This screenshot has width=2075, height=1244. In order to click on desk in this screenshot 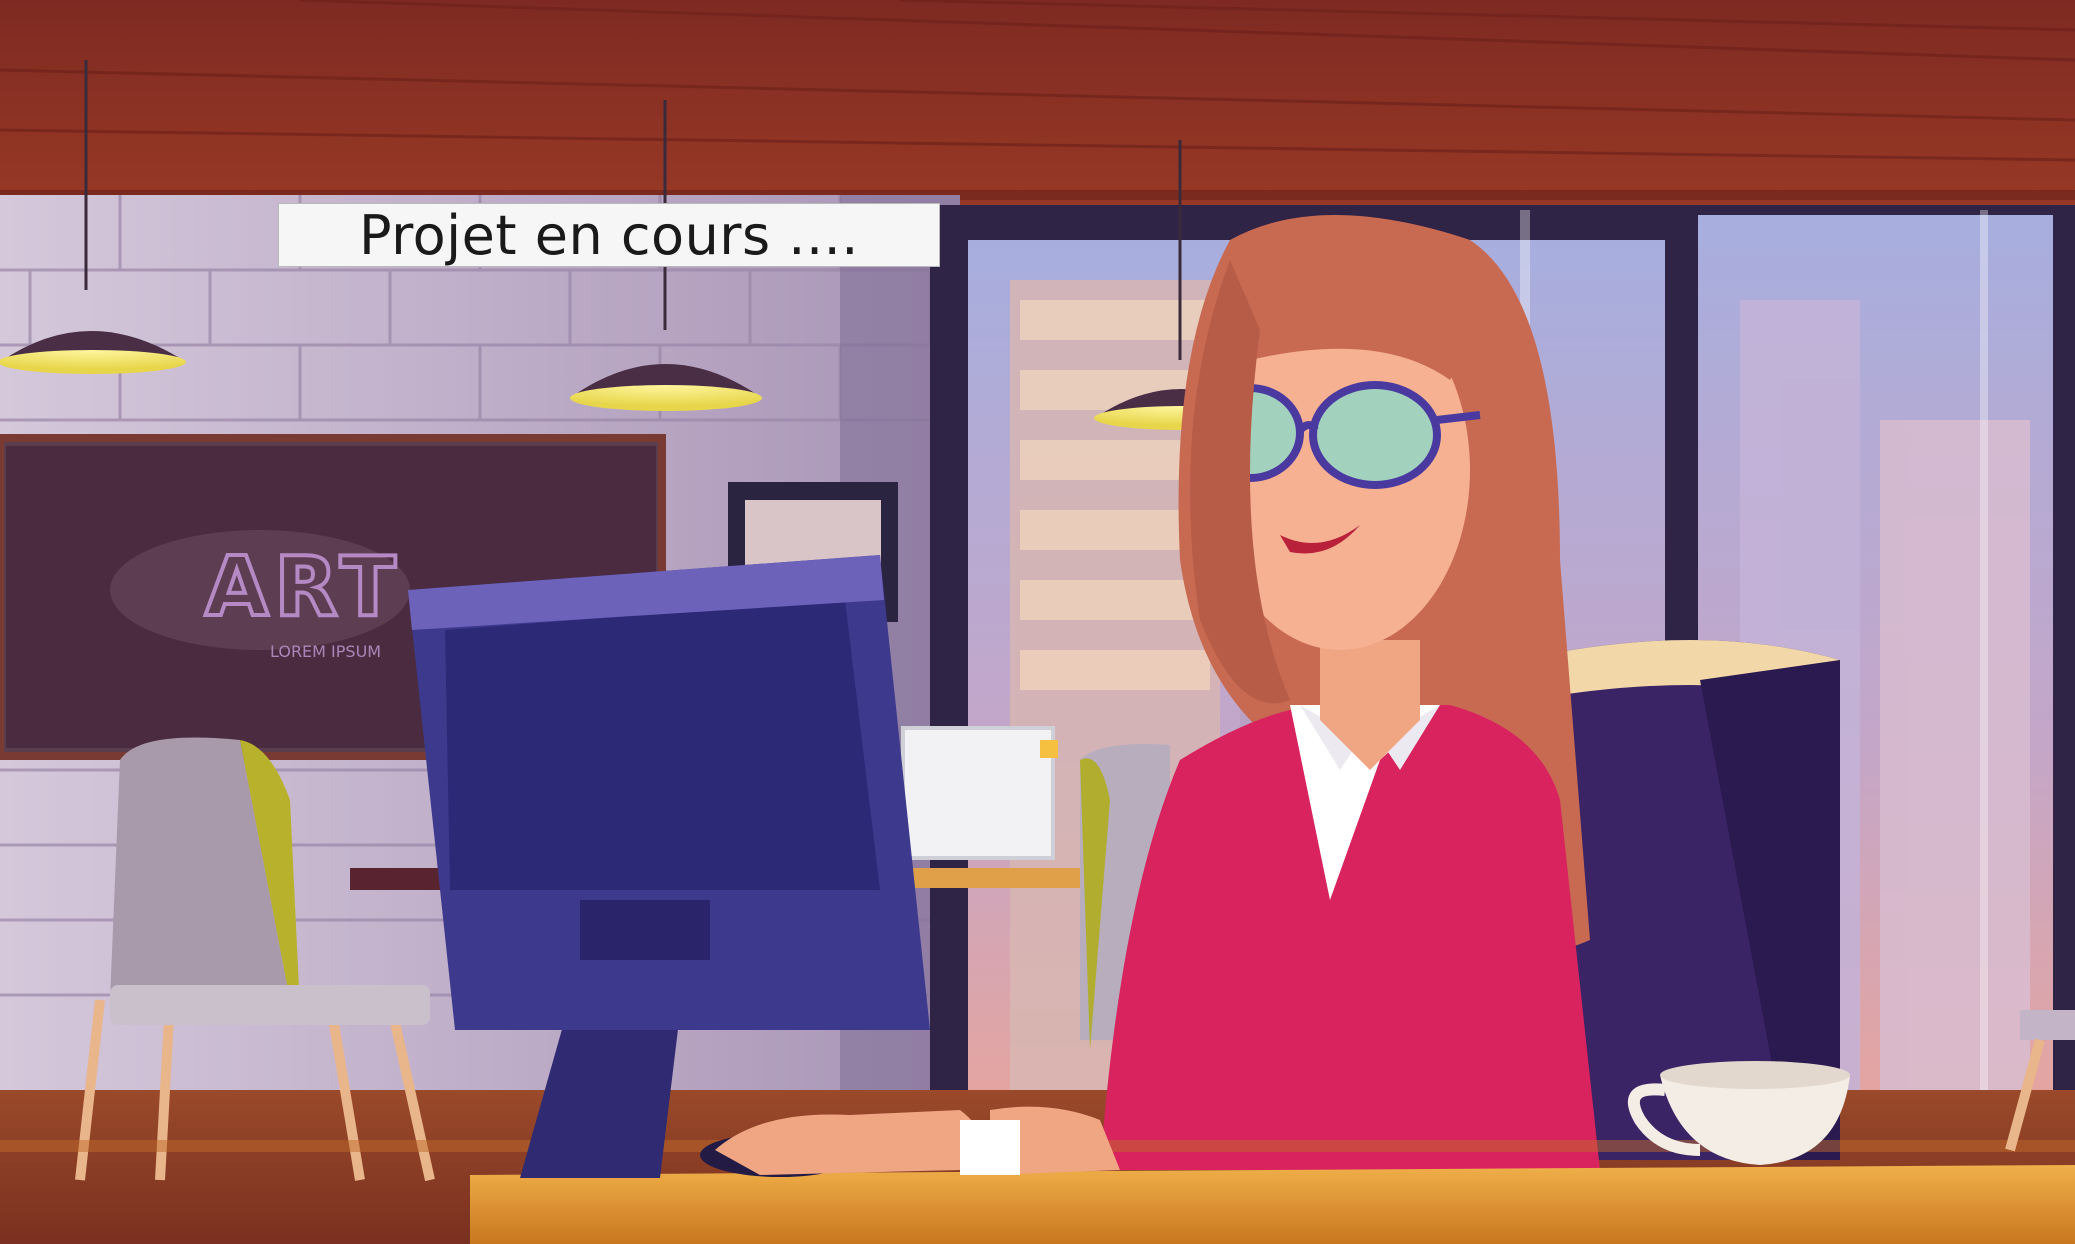, I will do `click(1272, 1204)`.